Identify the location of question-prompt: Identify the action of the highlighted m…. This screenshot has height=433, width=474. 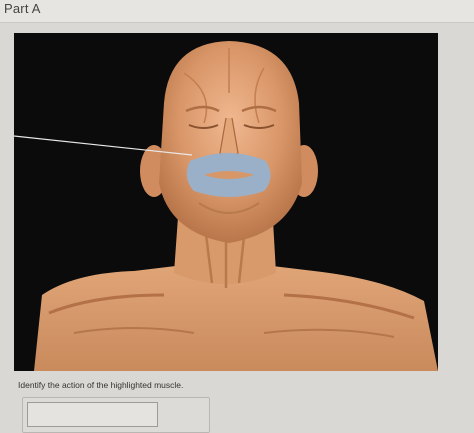
(101, 385).